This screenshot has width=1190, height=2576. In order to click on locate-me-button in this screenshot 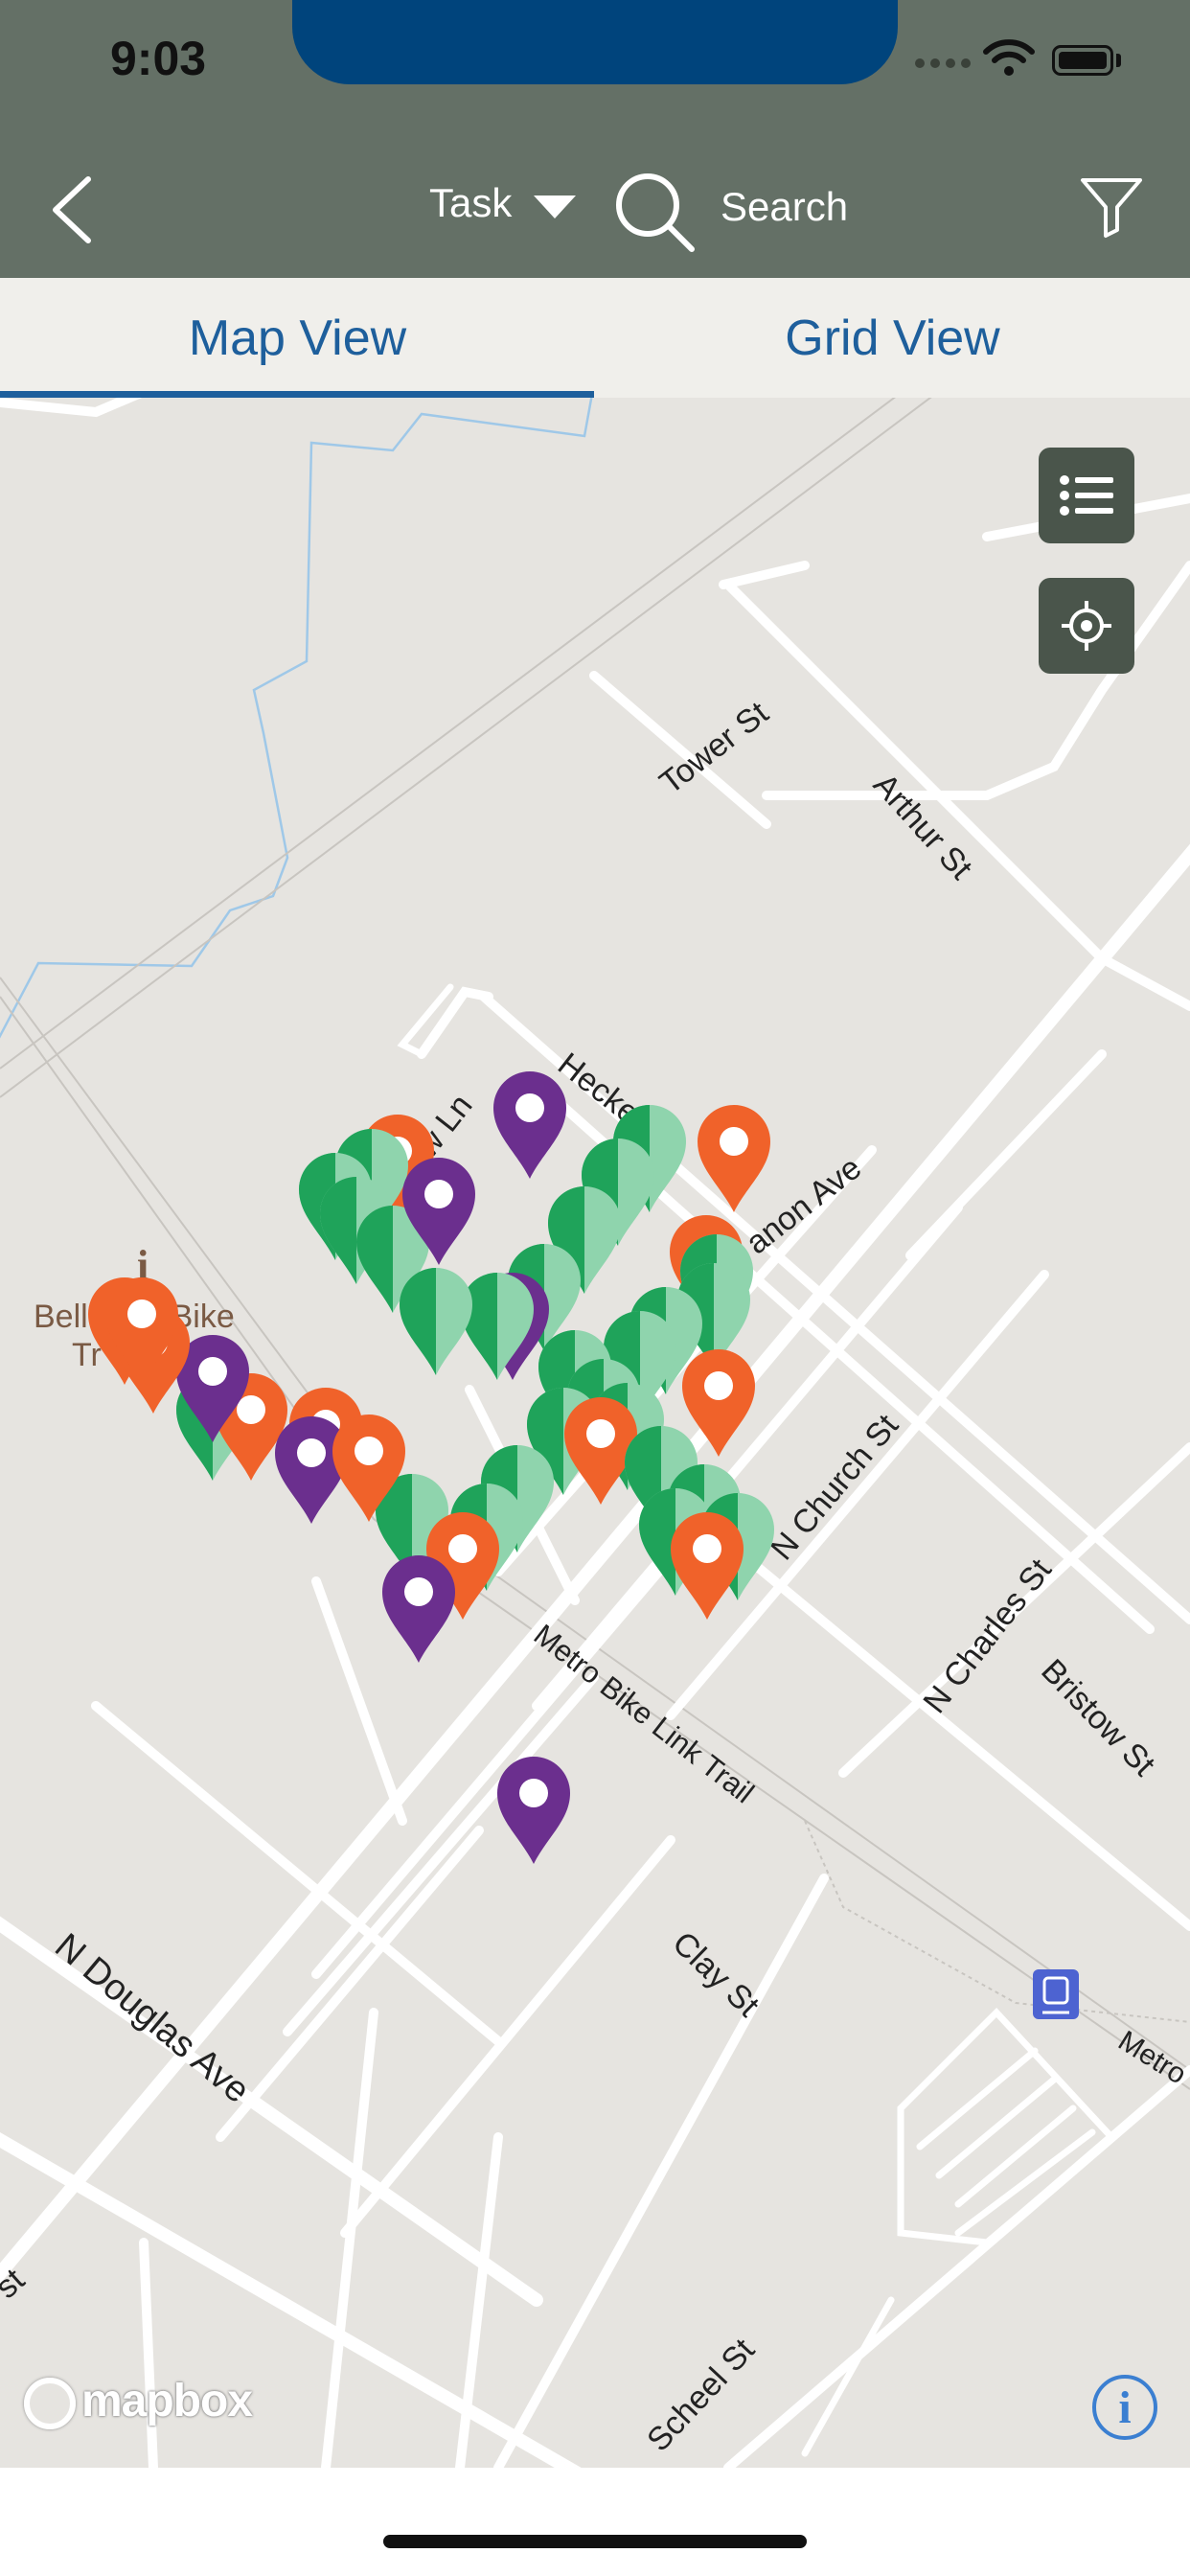, I will do `click(1087, 626)`.